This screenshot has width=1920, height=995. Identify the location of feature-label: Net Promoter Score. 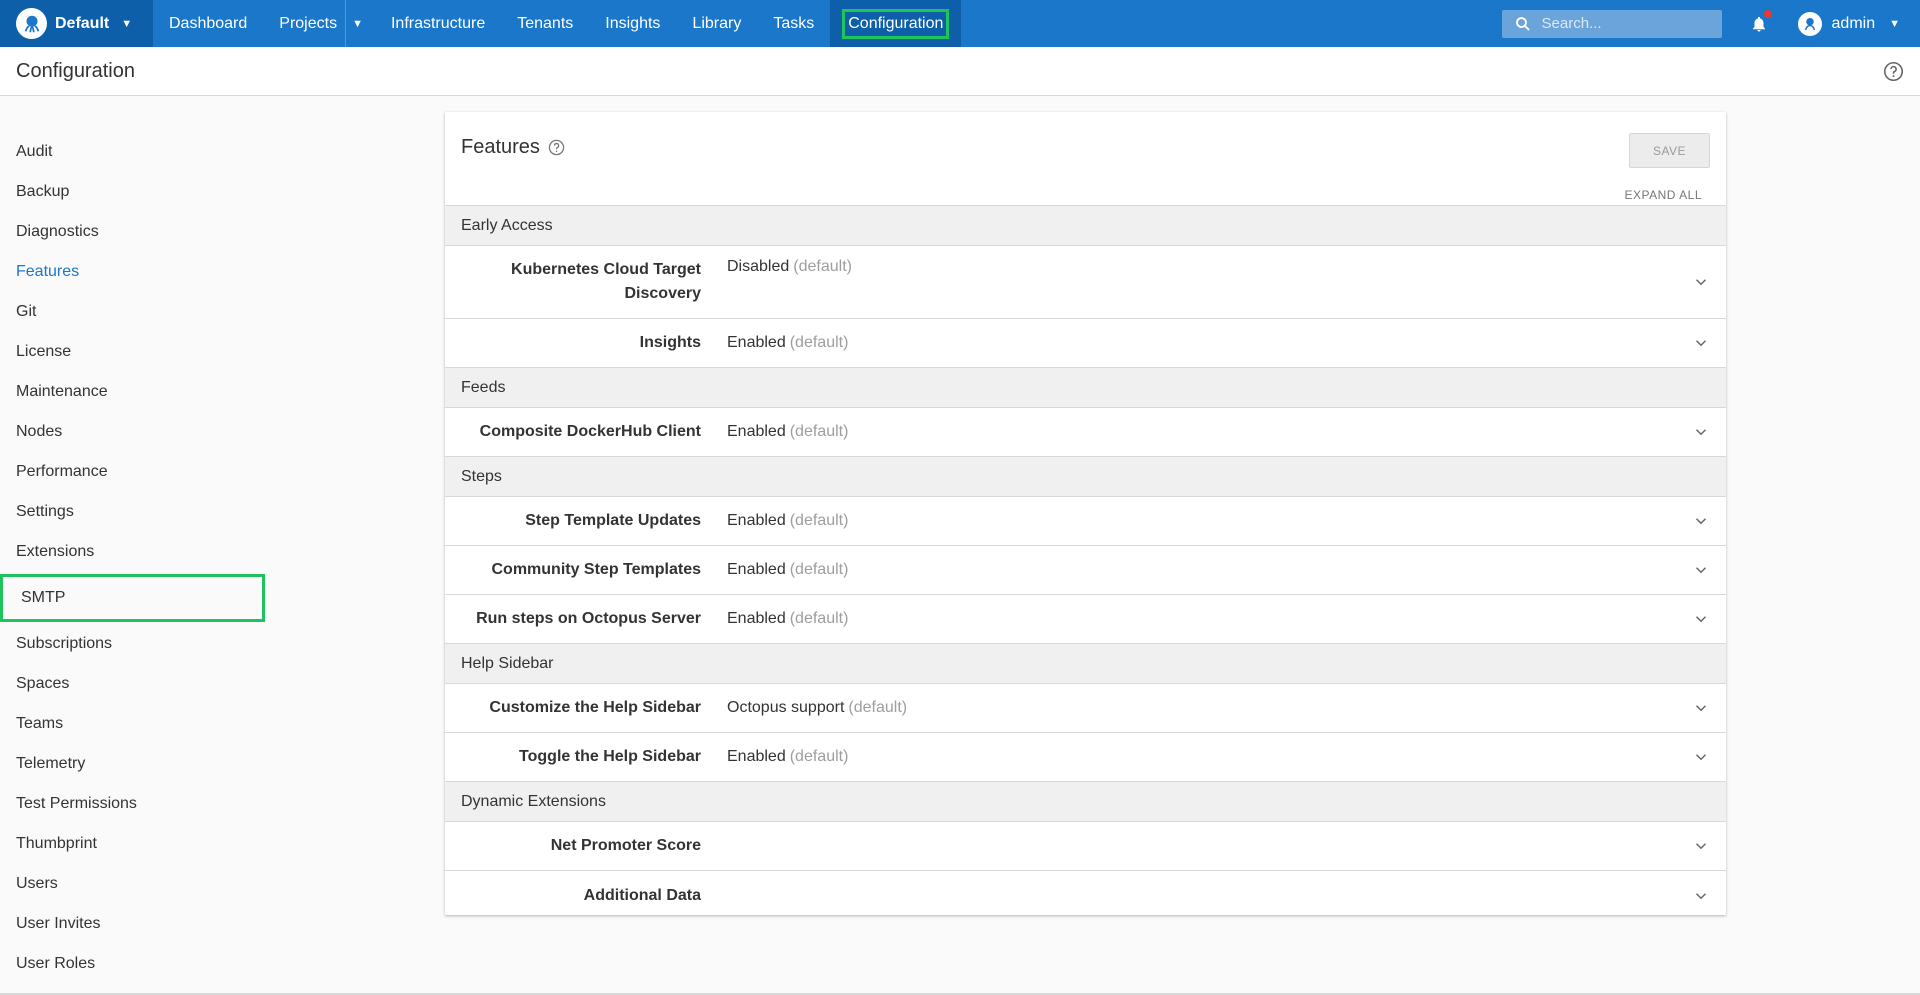
(625, 845).